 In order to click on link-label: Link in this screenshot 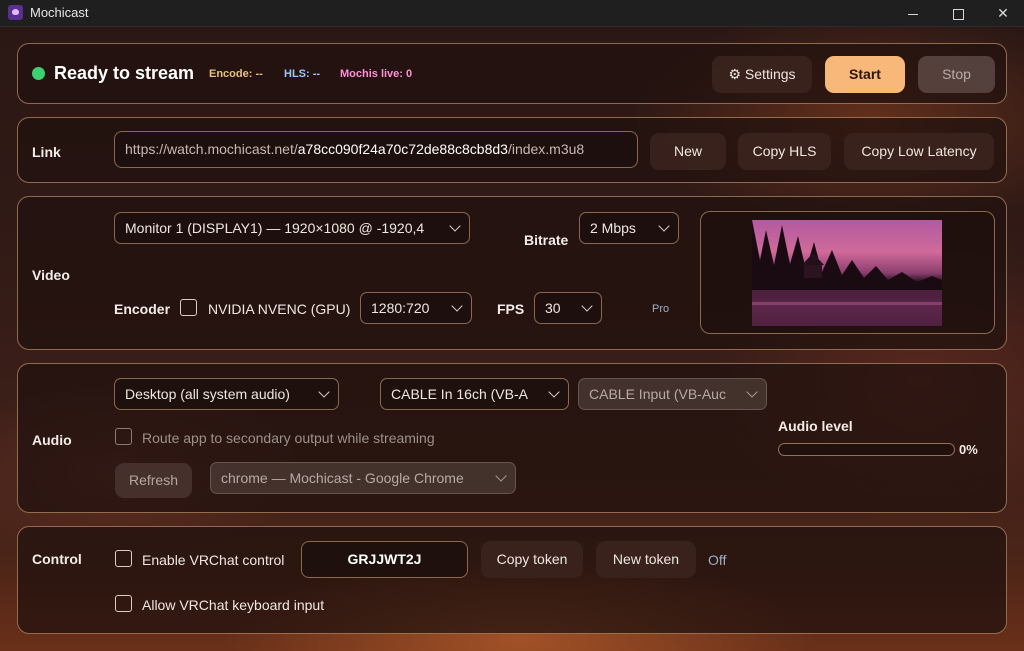, I will do `click(46, 152)`.